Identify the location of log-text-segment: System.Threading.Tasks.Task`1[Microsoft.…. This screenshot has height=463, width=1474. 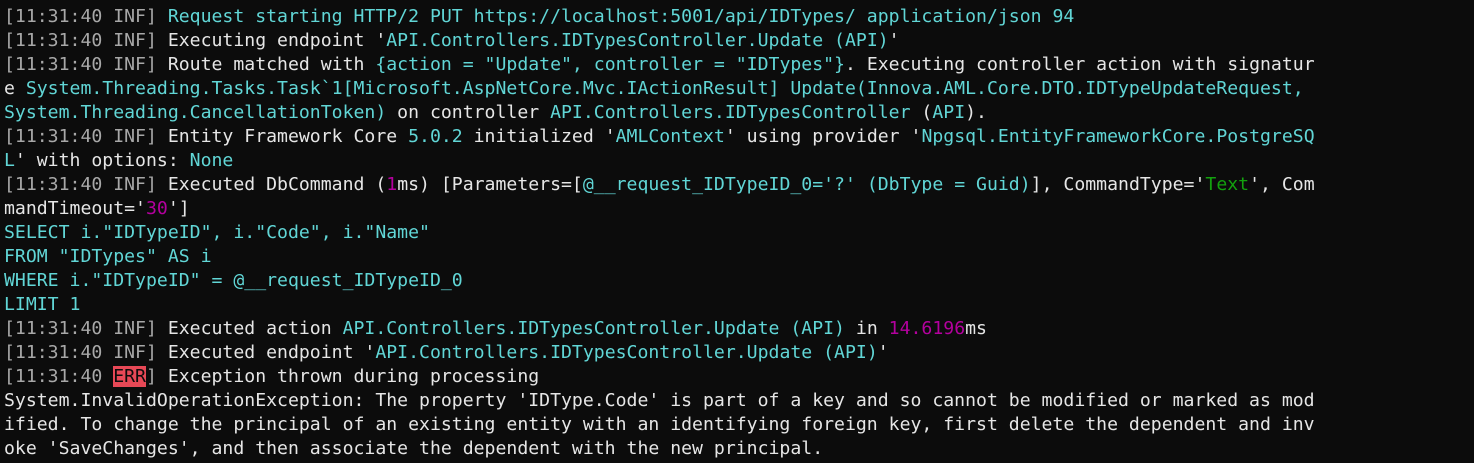
(664, 88).